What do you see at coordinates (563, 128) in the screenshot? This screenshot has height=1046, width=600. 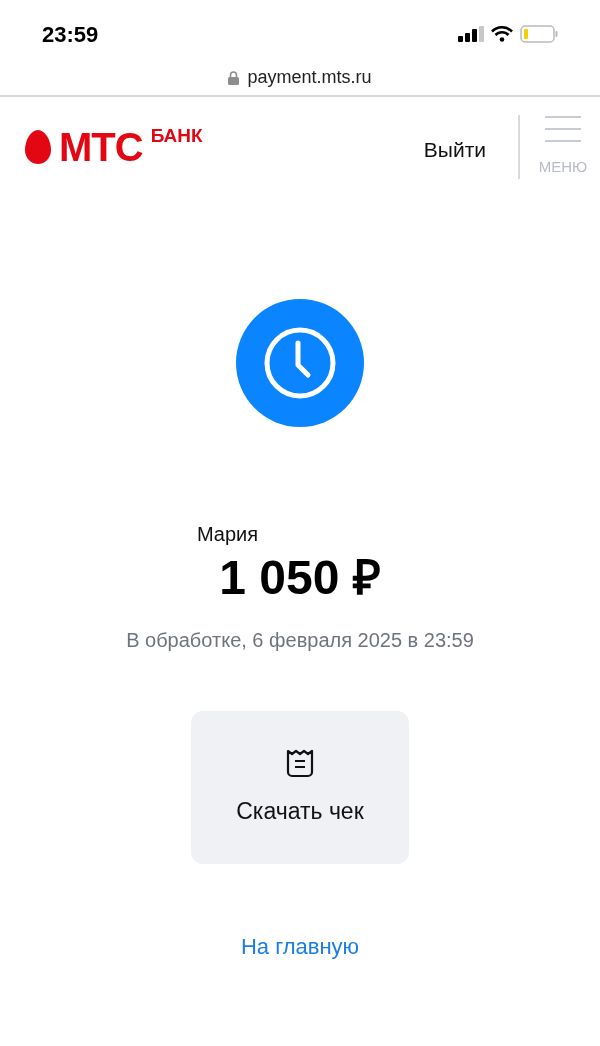 I see `menu-icon` at bounding box center [563, 128].